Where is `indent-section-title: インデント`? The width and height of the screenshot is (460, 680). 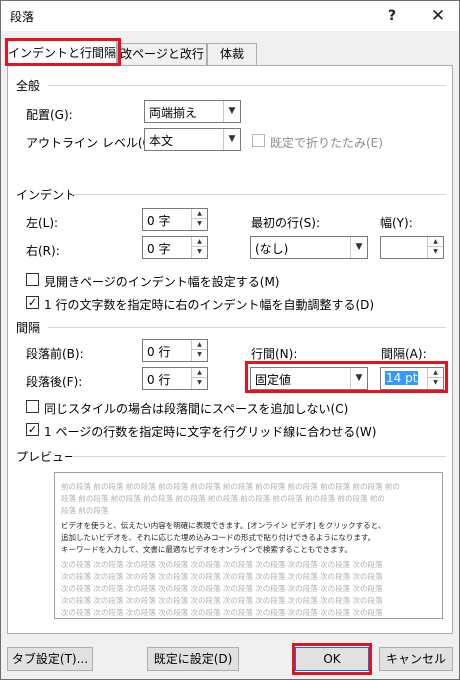
indent-section-title: インデント is located at coordinates (46, 195).